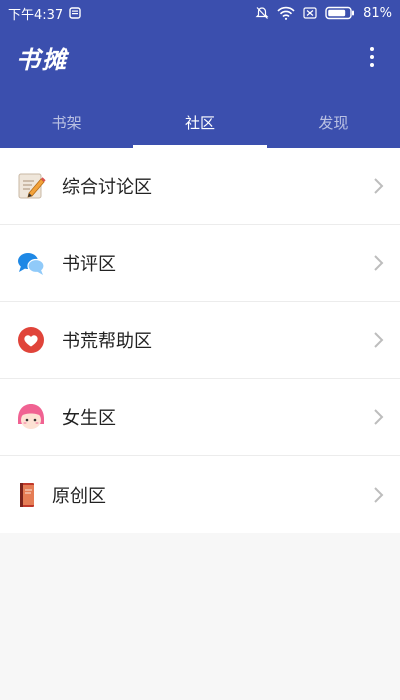  I want to click on list-item-label: 原创区, so click(79, 496).